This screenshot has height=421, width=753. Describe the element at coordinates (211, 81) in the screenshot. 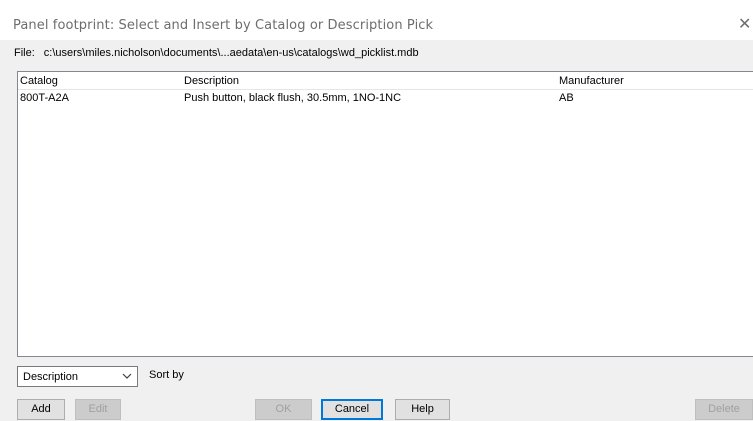

I see `column-header-description: Description` at that location.